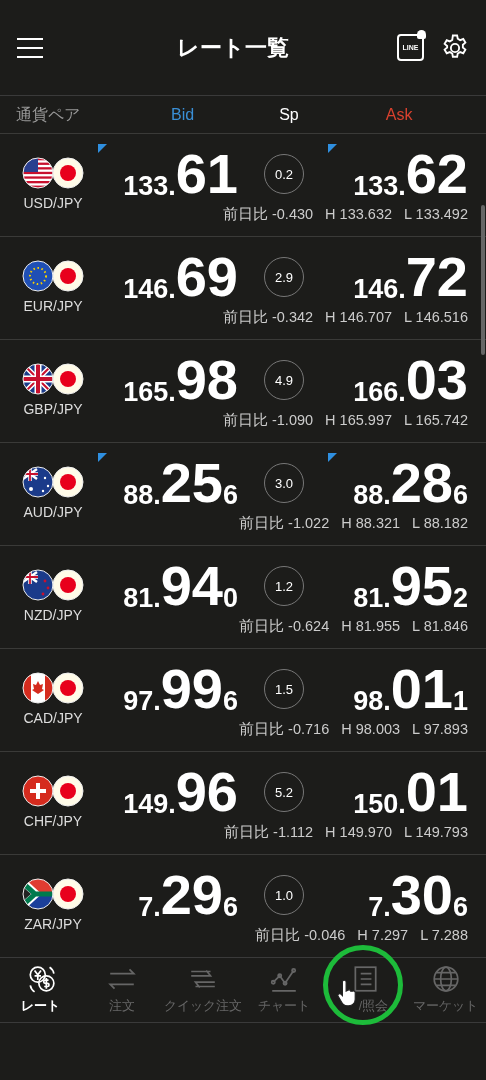 The height and width of the screenshot is (1080, 486). I want to click on bid-price-pips: 69, so click(206, 277).